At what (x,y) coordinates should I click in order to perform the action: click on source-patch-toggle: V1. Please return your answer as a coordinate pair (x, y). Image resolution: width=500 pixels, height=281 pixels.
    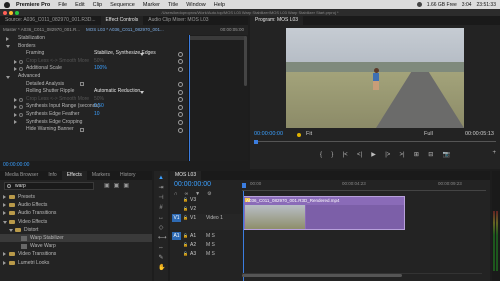
    Looking at the image, I should click on (176, 218).